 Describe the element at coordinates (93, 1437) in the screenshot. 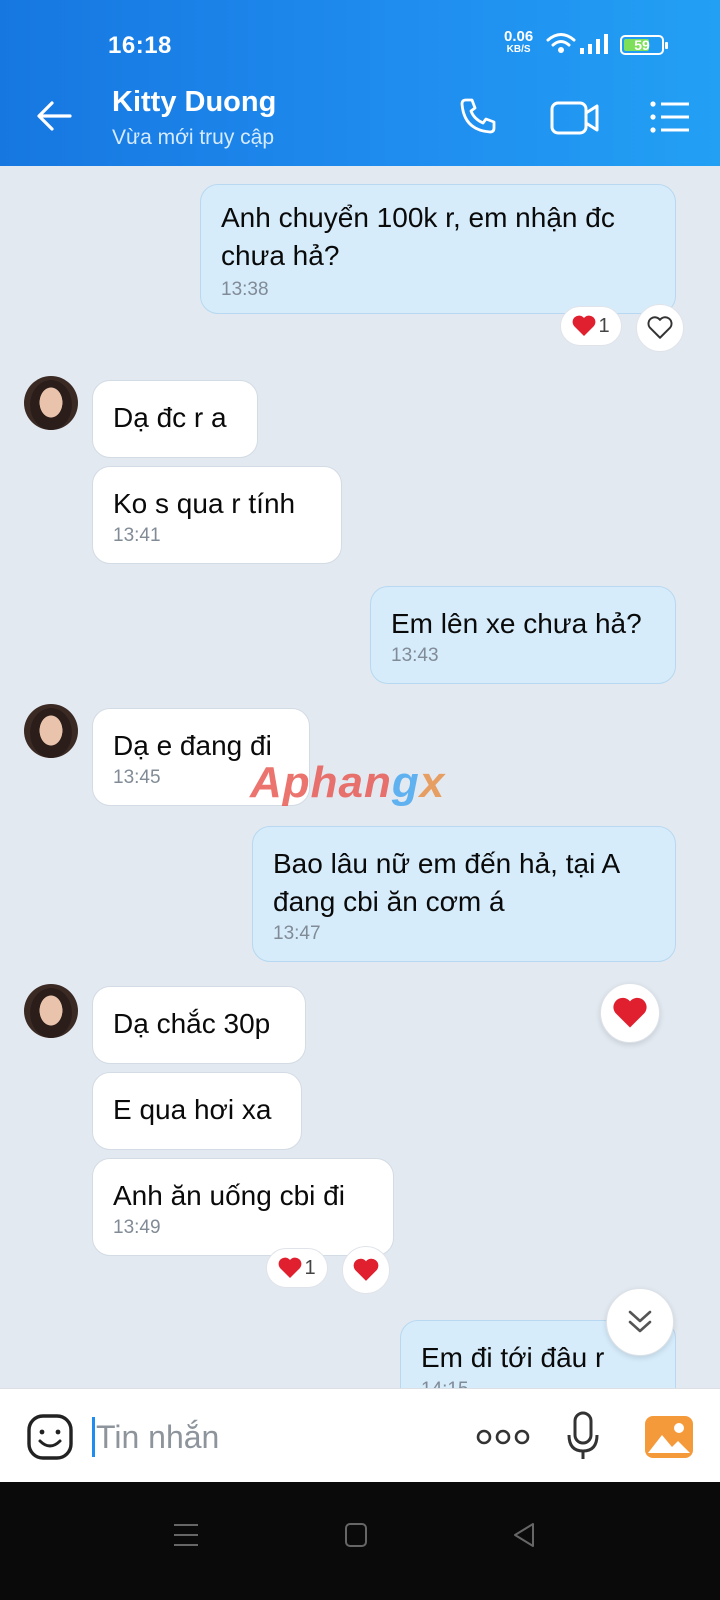

I see `text-cursor` at that location.